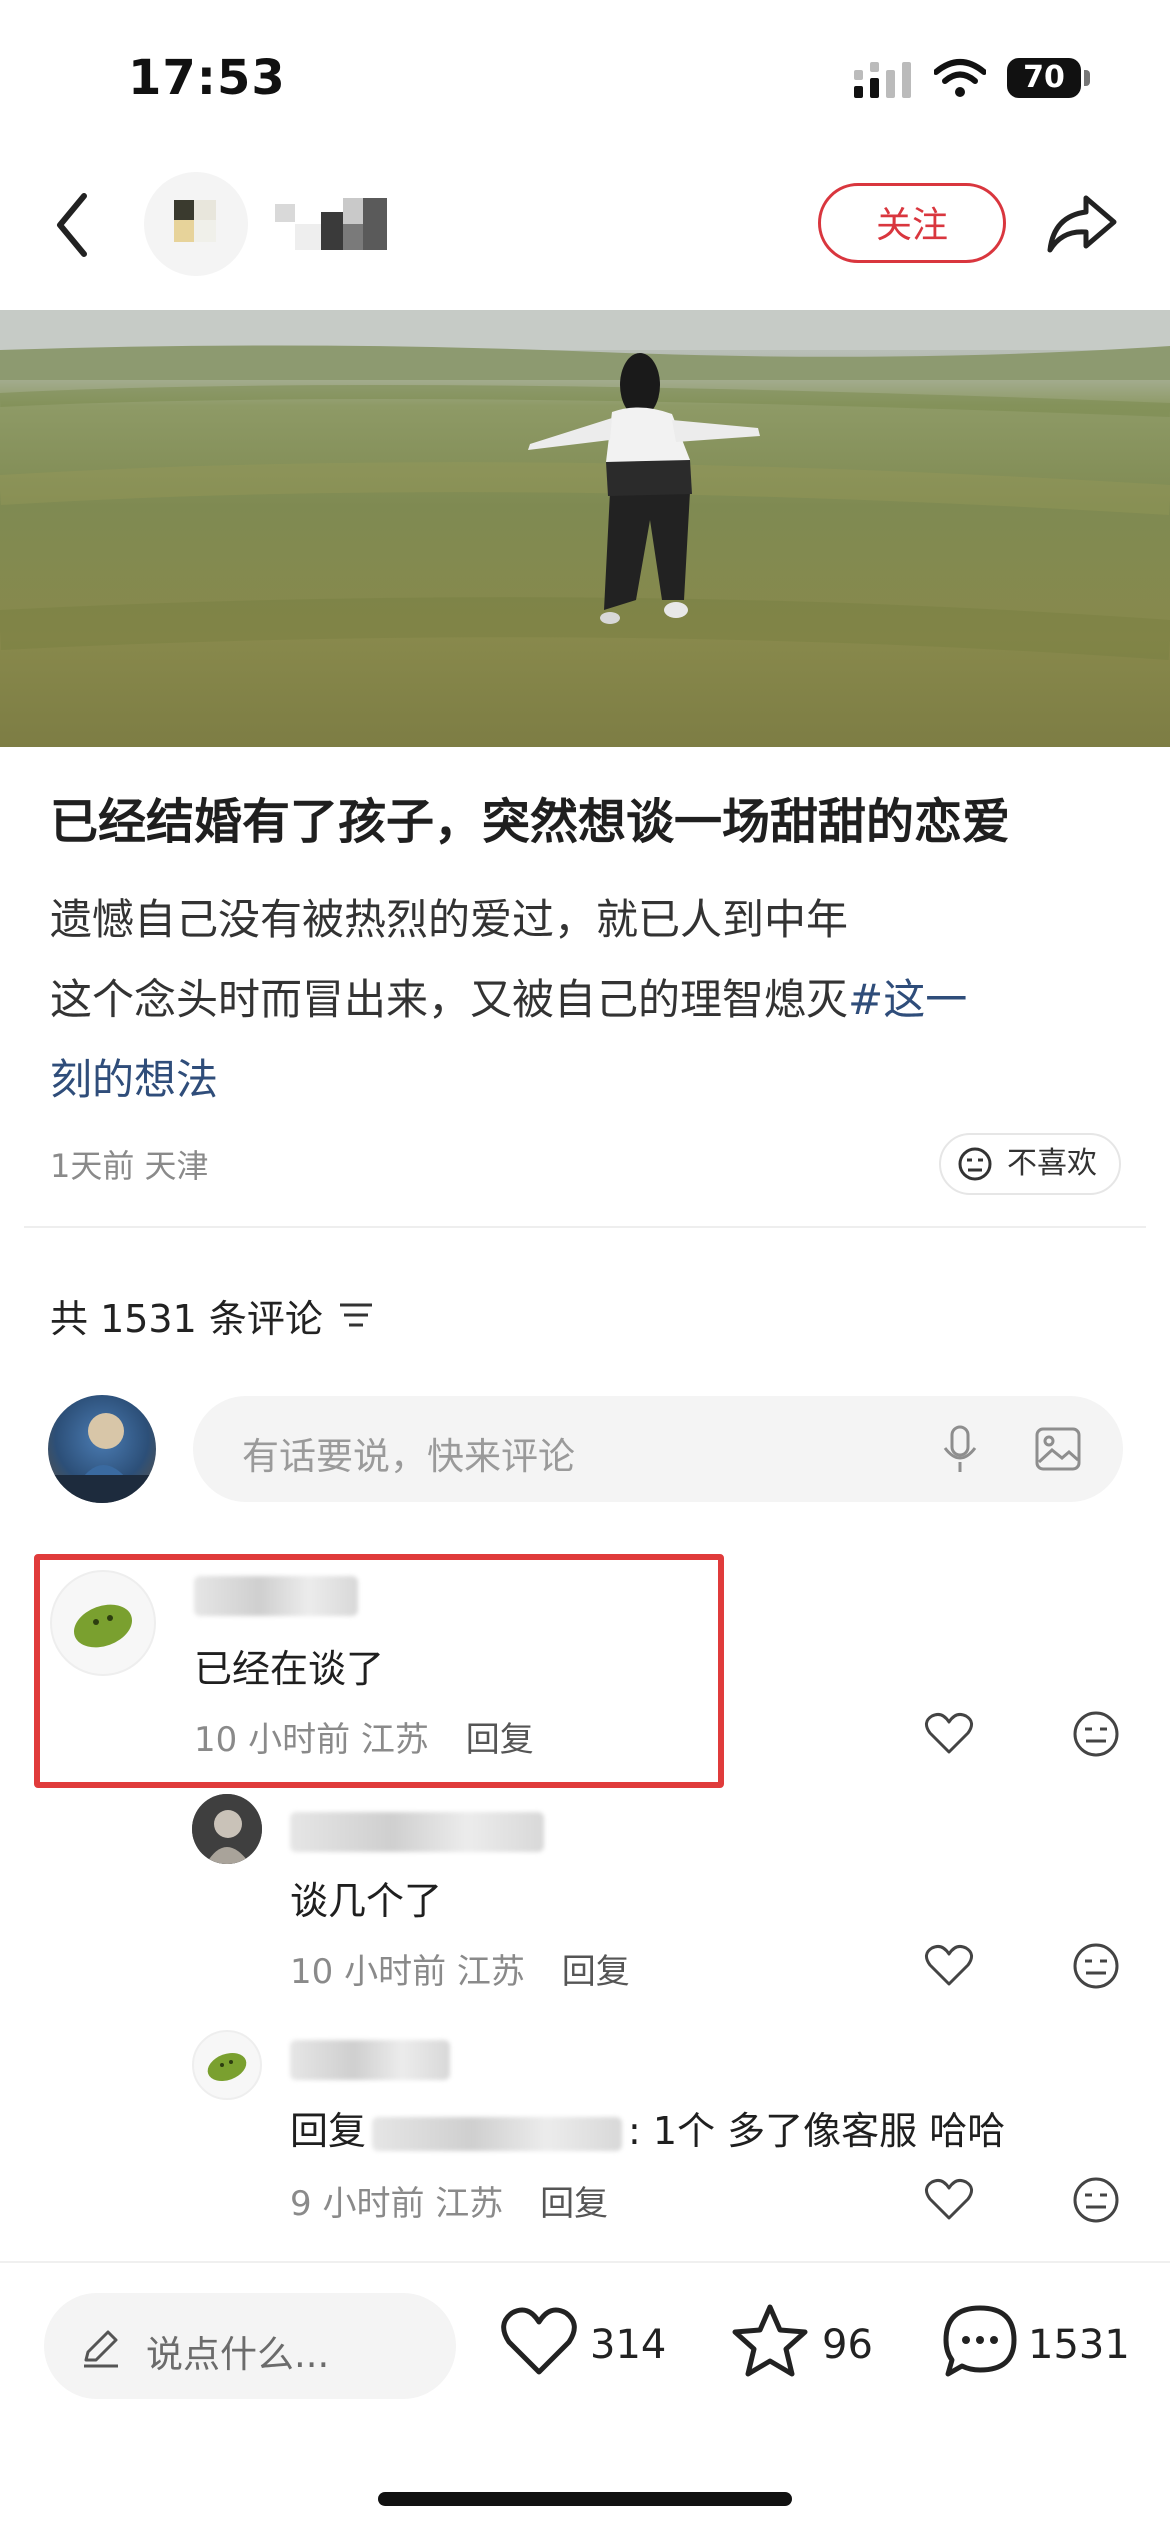 The image size is (1170, 2532). What do you see at coordinates (176, 1166) in the screenshot?
I see `post-location: 天津` at bounding box center [176, 1166].